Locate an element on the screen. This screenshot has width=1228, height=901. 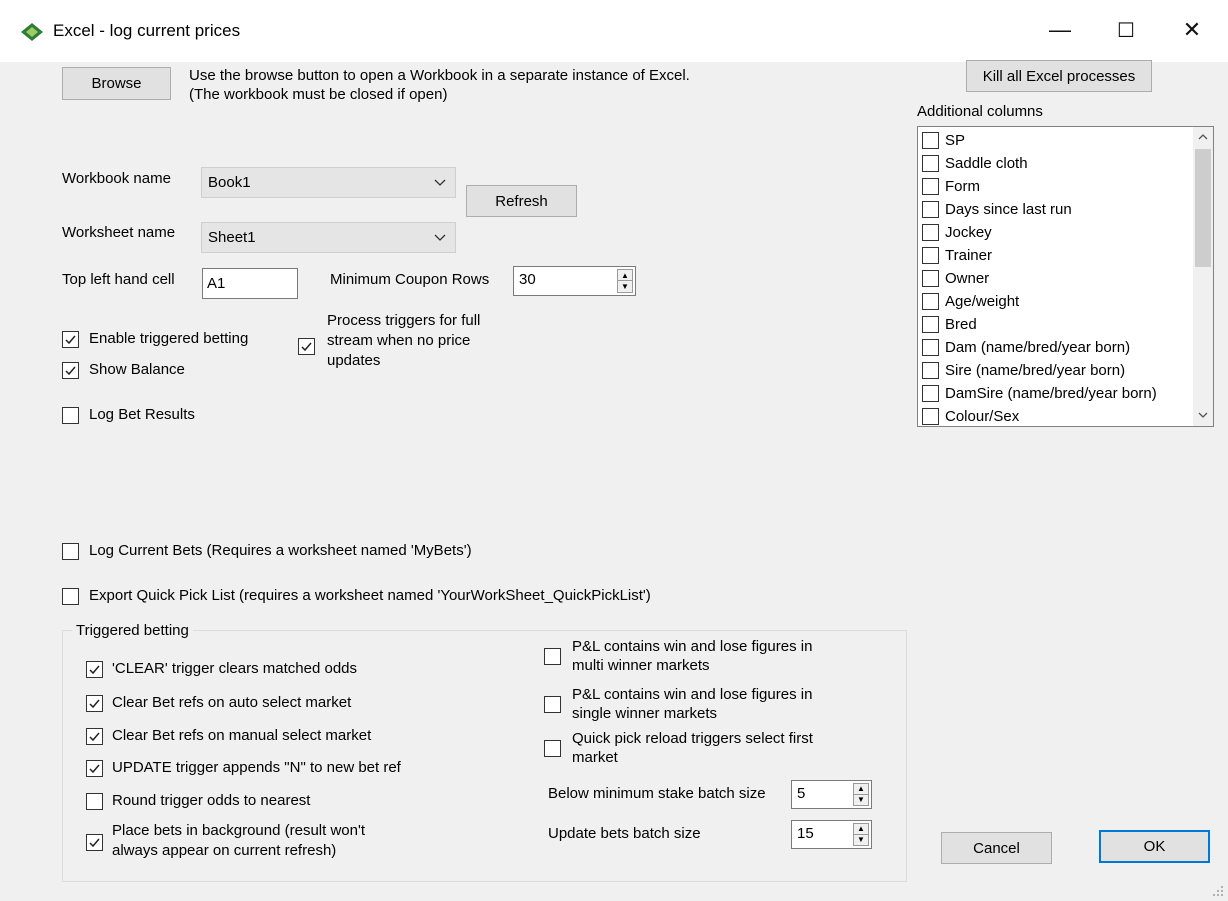
worksheet-value: Sheet1 is located at coordinates (232, 237).